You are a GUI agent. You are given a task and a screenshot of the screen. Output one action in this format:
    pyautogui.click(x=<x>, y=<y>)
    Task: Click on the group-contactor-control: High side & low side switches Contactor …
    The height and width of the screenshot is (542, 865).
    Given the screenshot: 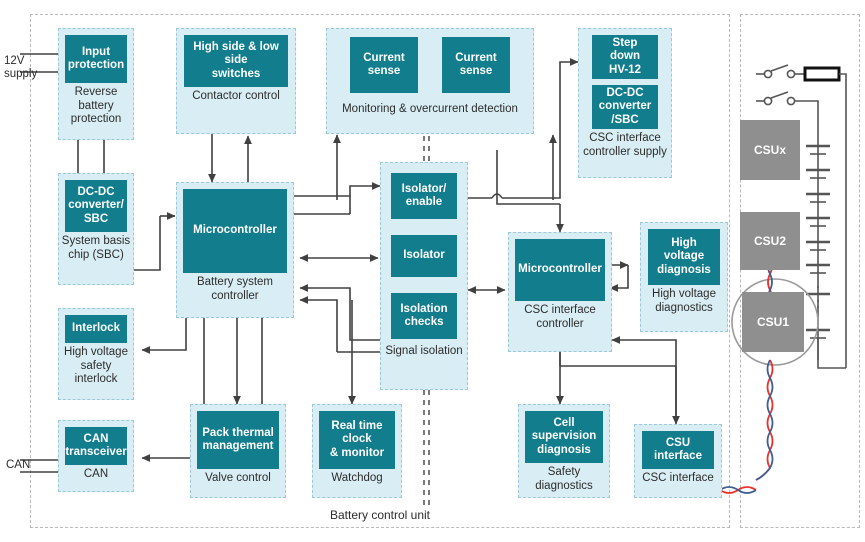 What is the action you would take?
    pyautogui.click(x=236, y=81)
    